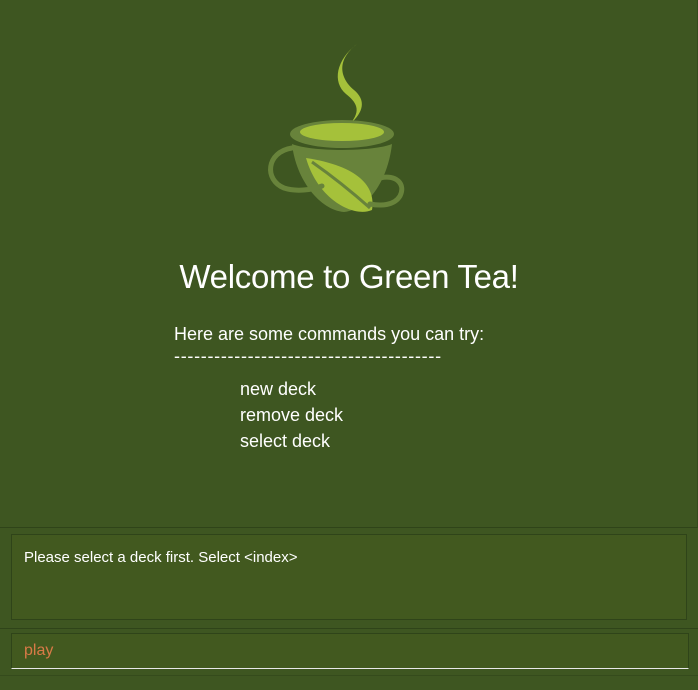 This screenshot has width=698, height=690. Describe the element at coordinates (349, 84) in the screenshot. I see `steam-icon` at that location.